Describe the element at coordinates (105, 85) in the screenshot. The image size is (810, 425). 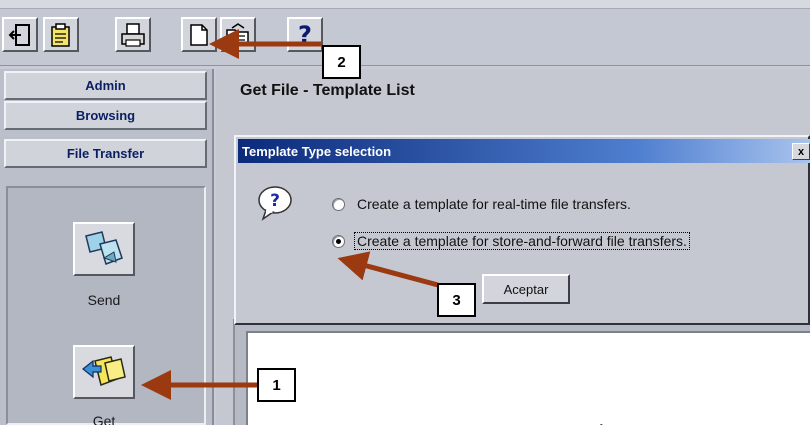
I see `nav-tab-admin: Admin` at that location.